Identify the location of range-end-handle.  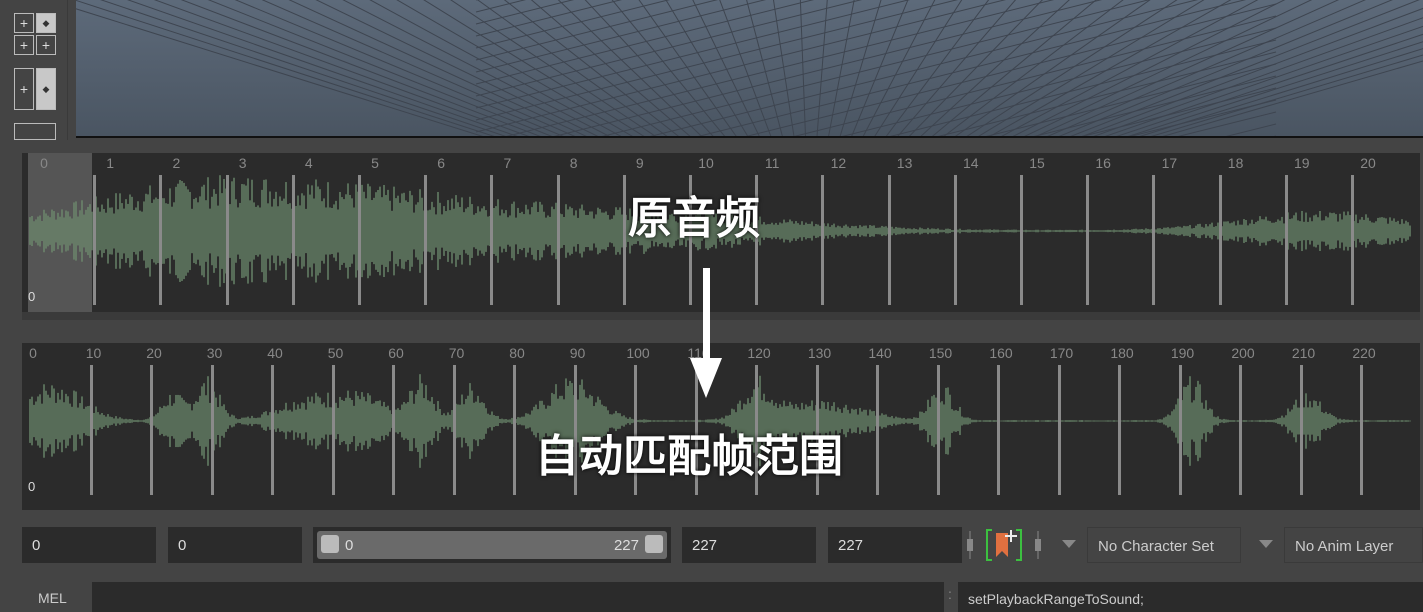
(654, 544).